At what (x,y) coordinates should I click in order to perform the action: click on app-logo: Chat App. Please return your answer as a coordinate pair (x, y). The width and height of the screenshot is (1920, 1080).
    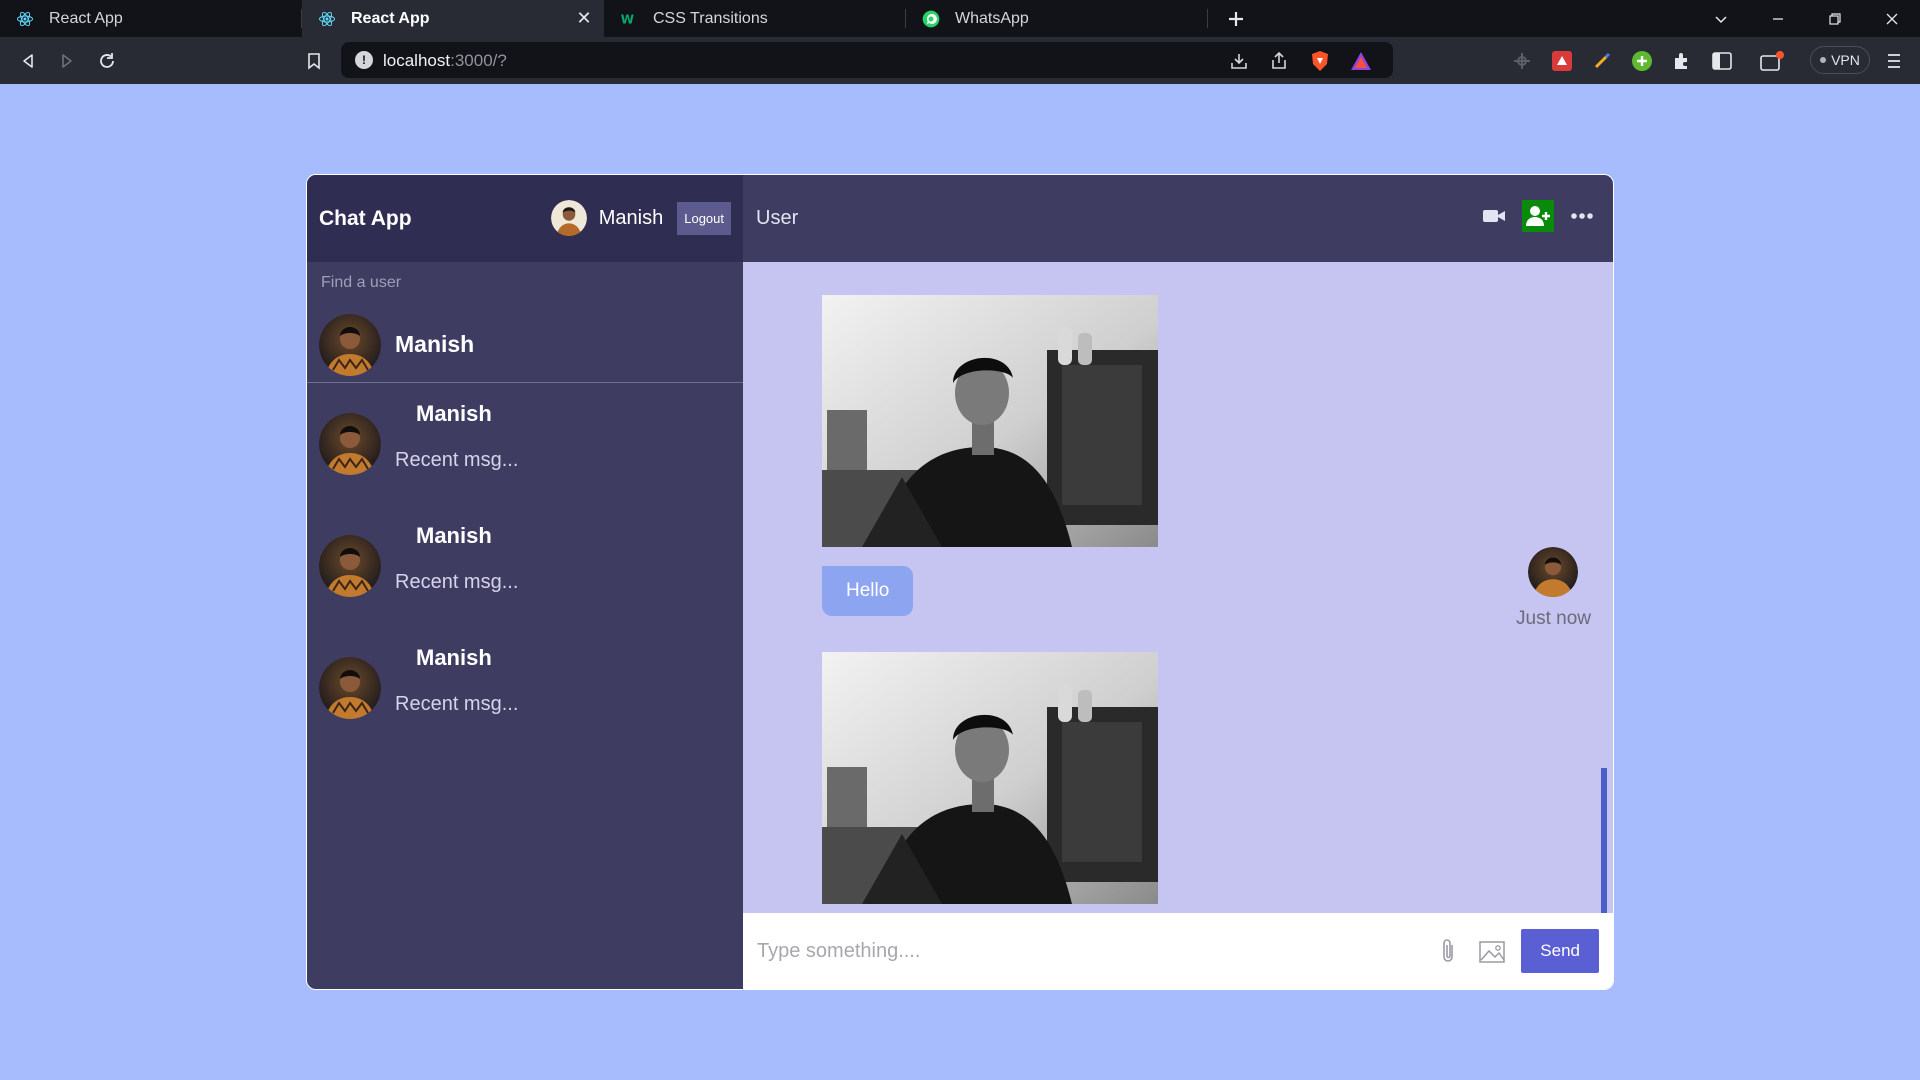
    Looking at the image, I should click on (365, 218).